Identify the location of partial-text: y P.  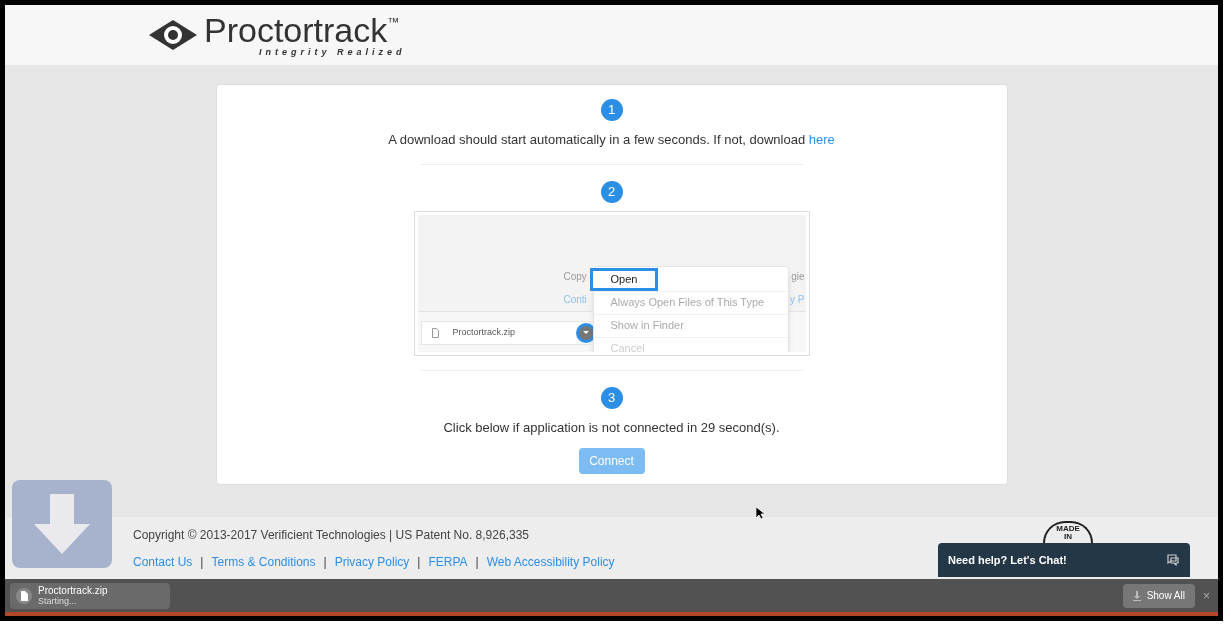
(797, 299).